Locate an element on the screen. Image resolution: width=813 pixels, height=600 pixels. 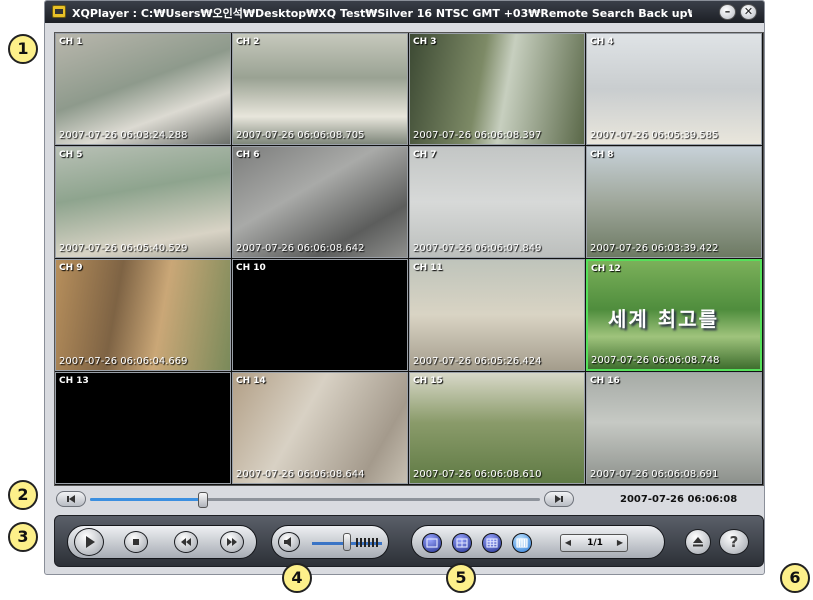
channel-overlay-text: 세계 최고를 is located at coordinates (663, 319).